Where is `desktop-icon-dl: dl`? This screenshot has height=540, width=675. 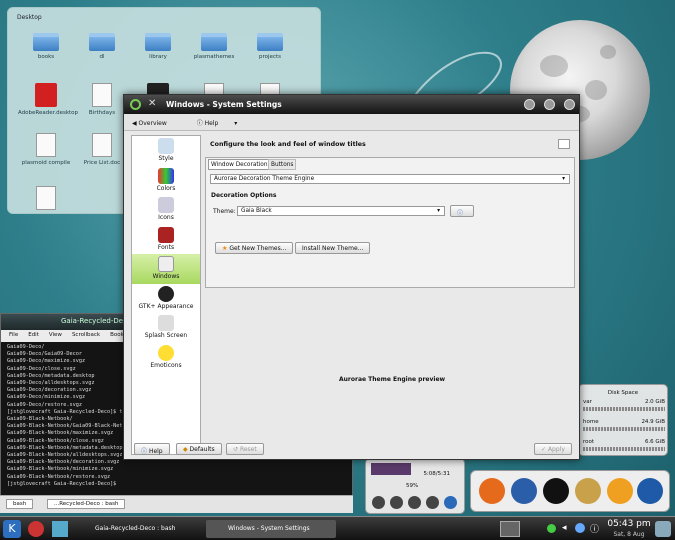 desktop-icon-dl: dl is located at coordinates (102, 46).